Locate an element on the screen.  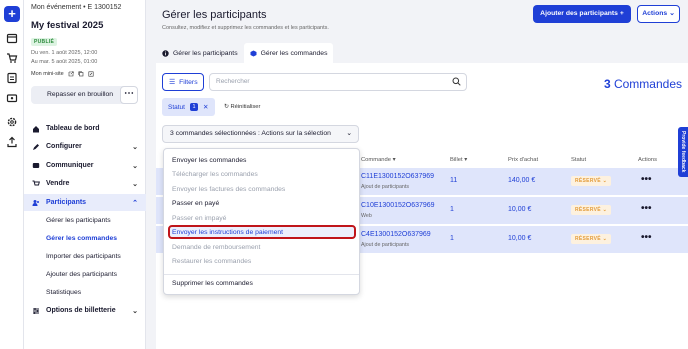
sub-add-participants: Ajouter des participants is located at coordinates (81, 274).